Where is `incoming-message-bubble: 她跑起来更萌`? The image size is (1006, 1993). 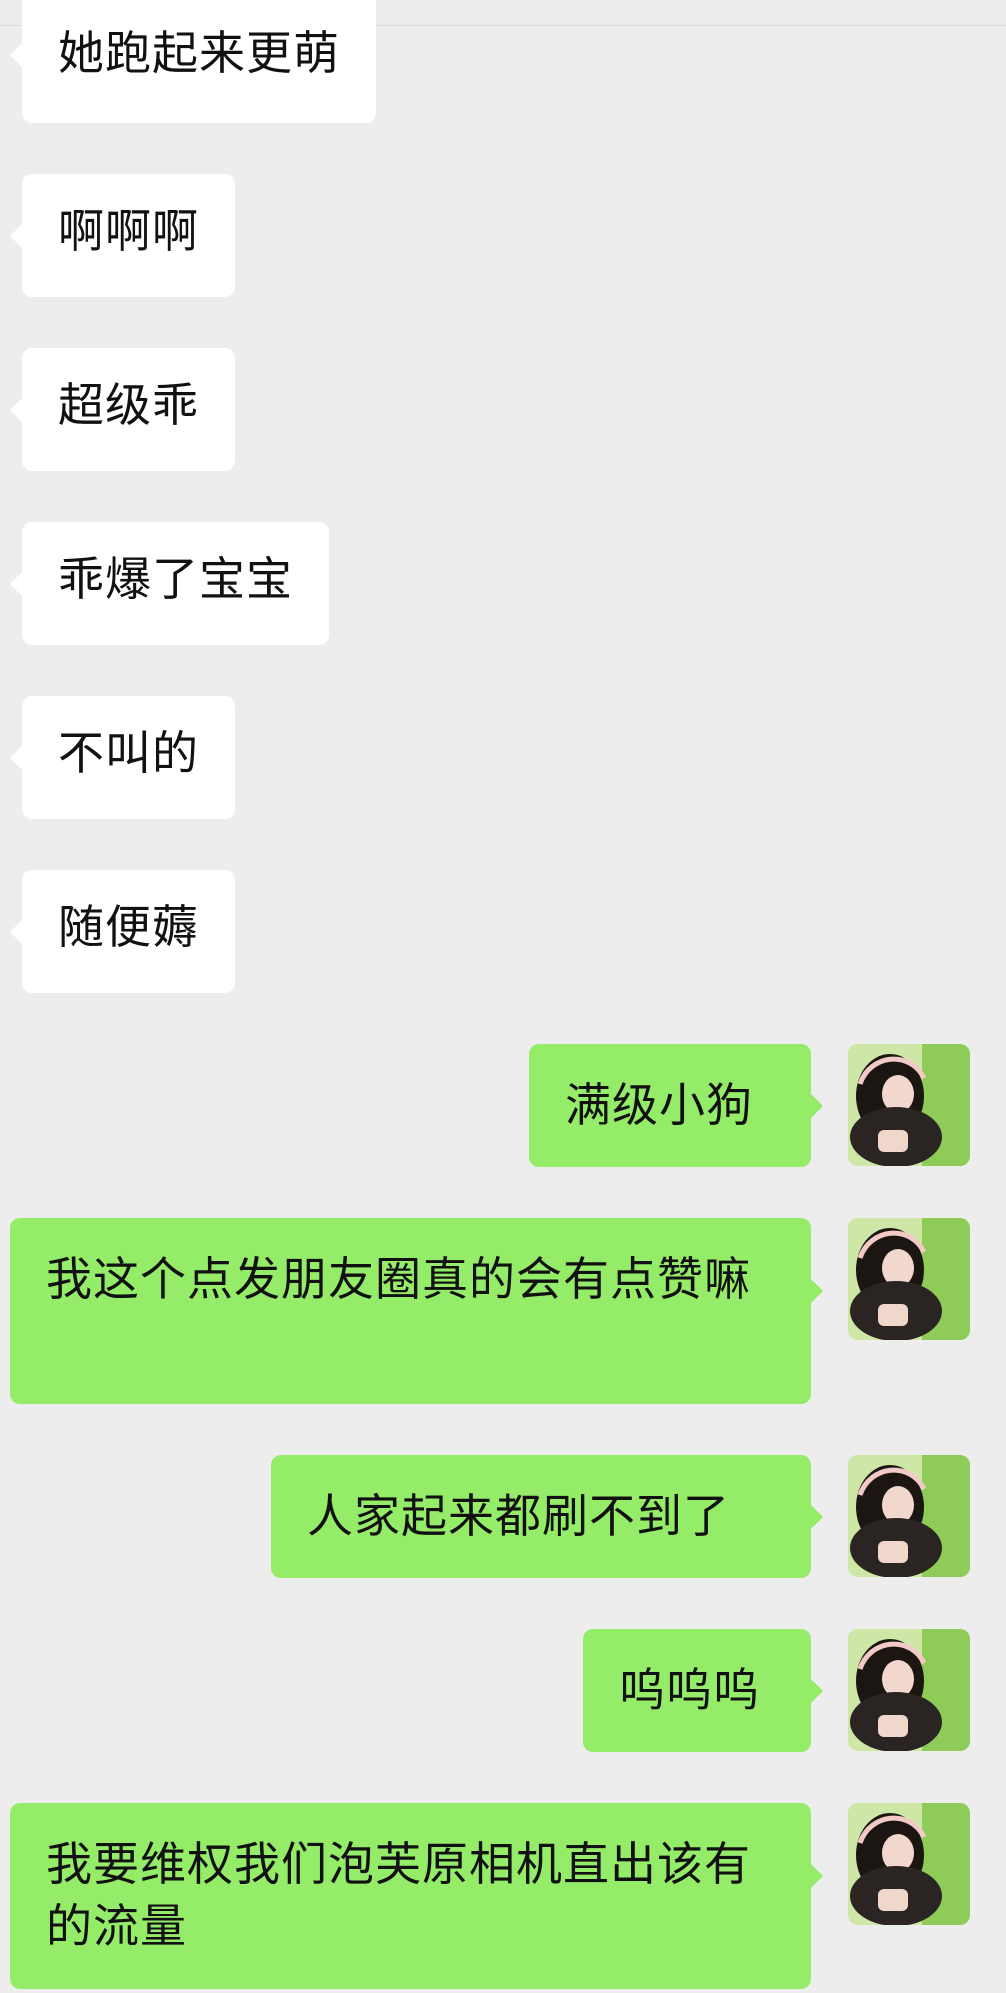
incoming-message-bubble: 她跑起来更萌 is located at coordinates (193, 61).